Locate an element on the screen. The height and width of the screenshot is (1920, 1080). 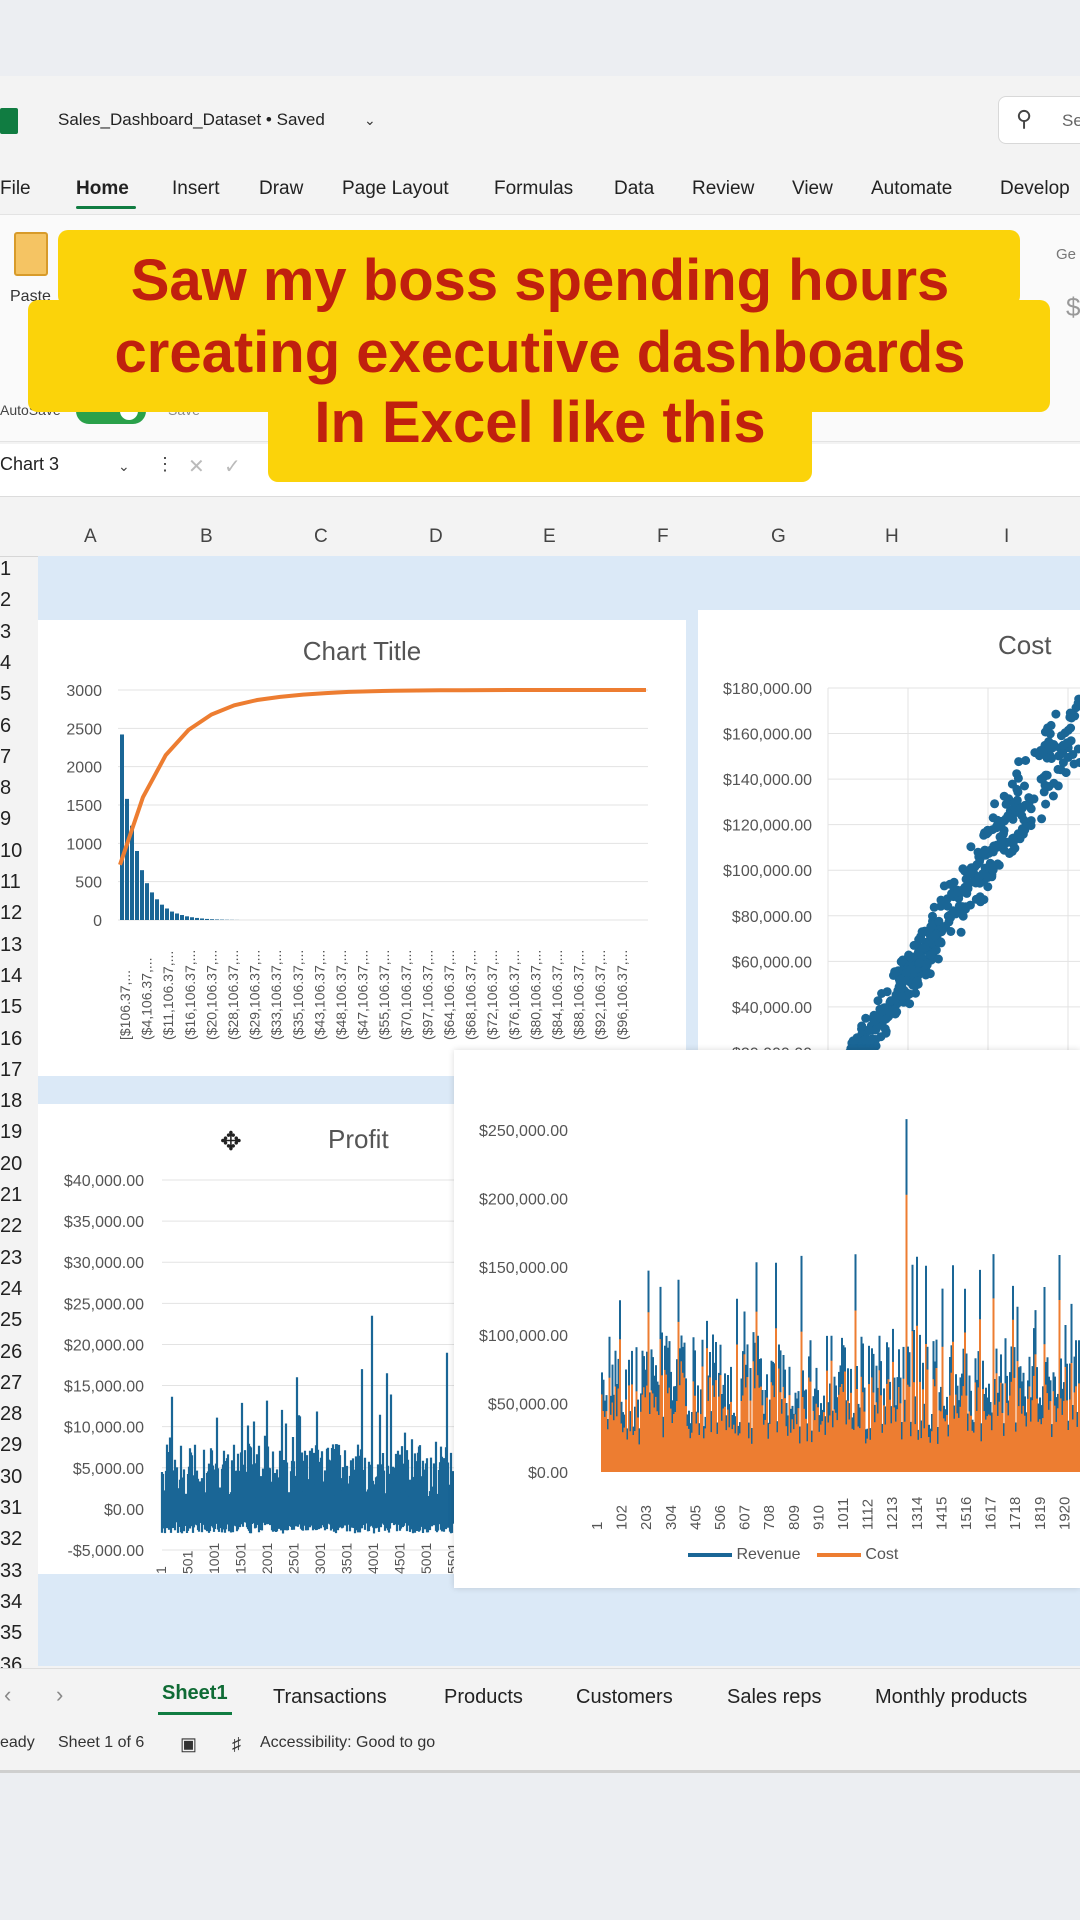
row-header: 2 is located at coordinates (12, 600).